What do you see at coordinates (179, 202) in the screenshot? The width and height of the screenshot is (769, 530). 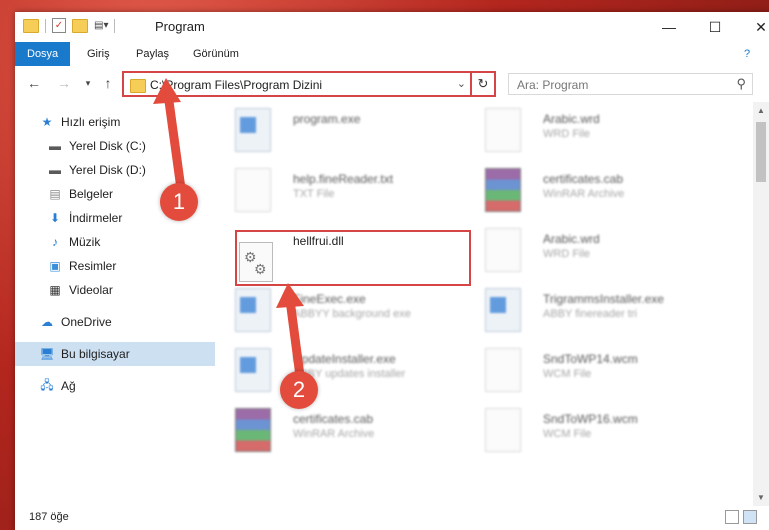 I see `step-marker-1: 1` at bounding box center [179, 202].